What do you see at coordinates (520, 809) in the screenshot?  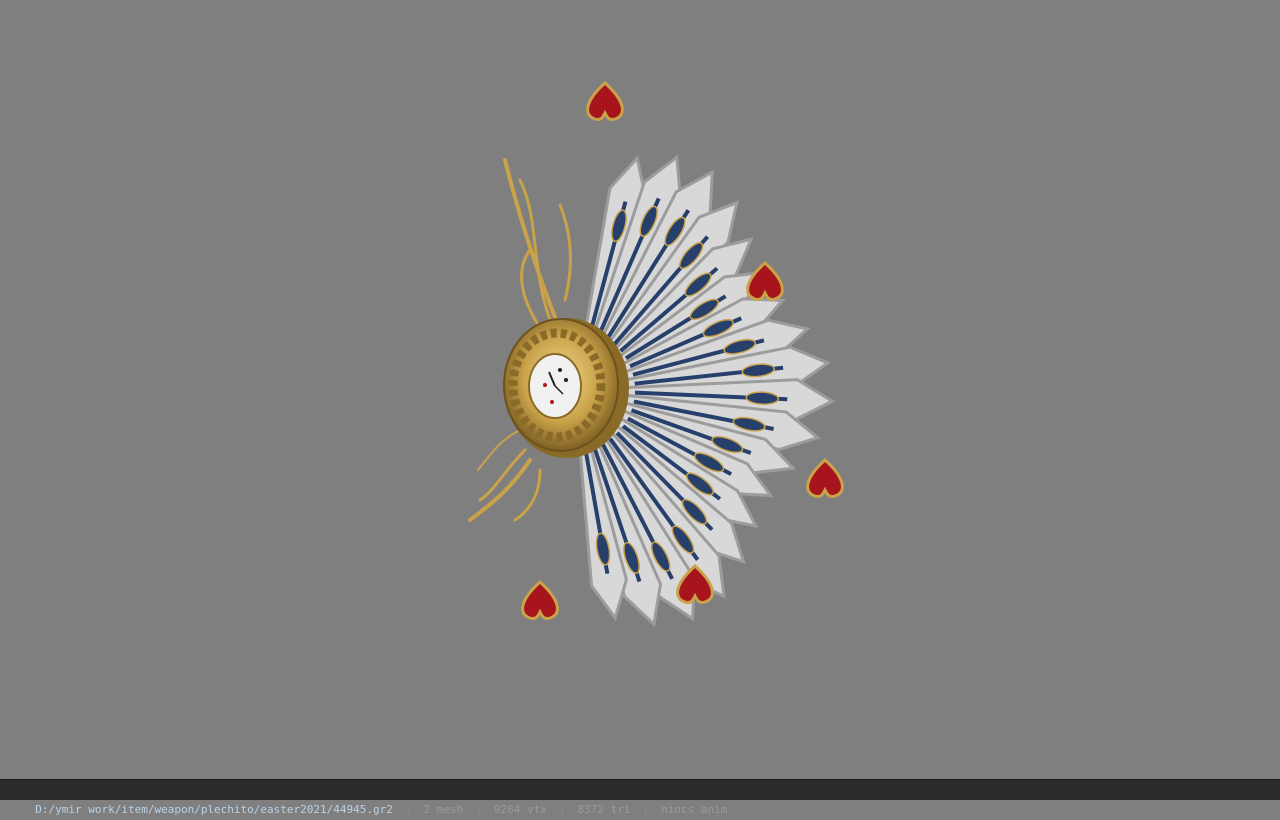 I see `vertex-count: 9264 vtx` at bounding box center [520, 809].